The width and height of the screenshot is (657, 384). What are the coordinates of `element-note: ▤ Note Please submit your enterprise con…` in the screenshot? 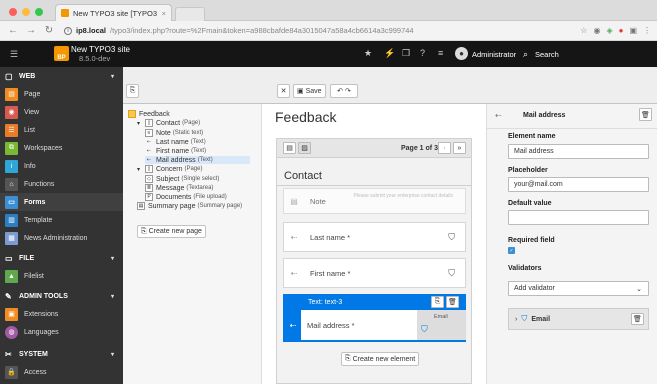 It's located at (374, 201).